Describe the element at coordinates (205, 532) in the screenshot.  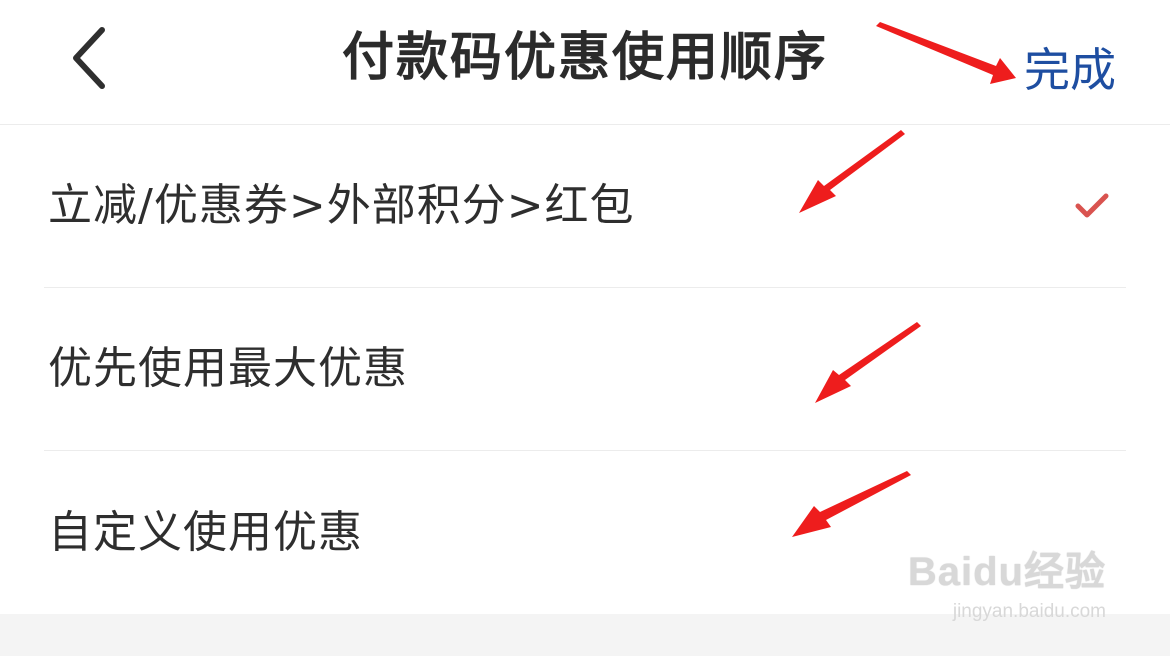
I see `option-label: 自定义使用优惠` at that location.